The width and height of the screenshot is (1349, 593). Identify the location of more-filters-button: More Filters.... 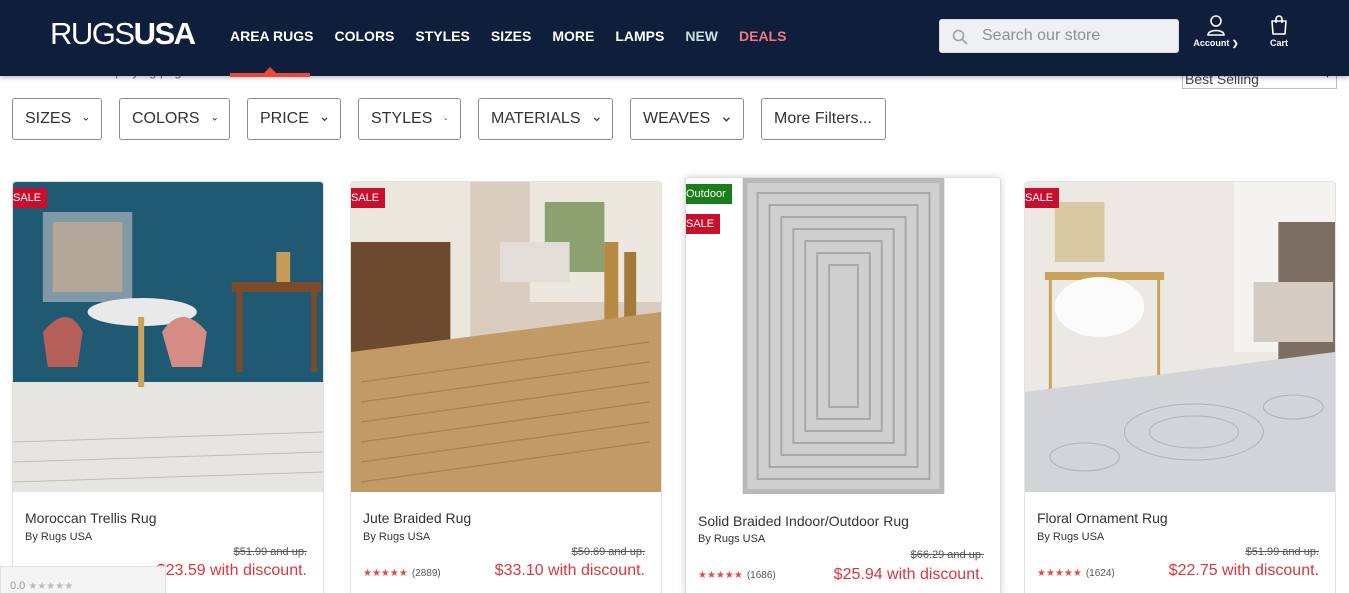
(823, 119).